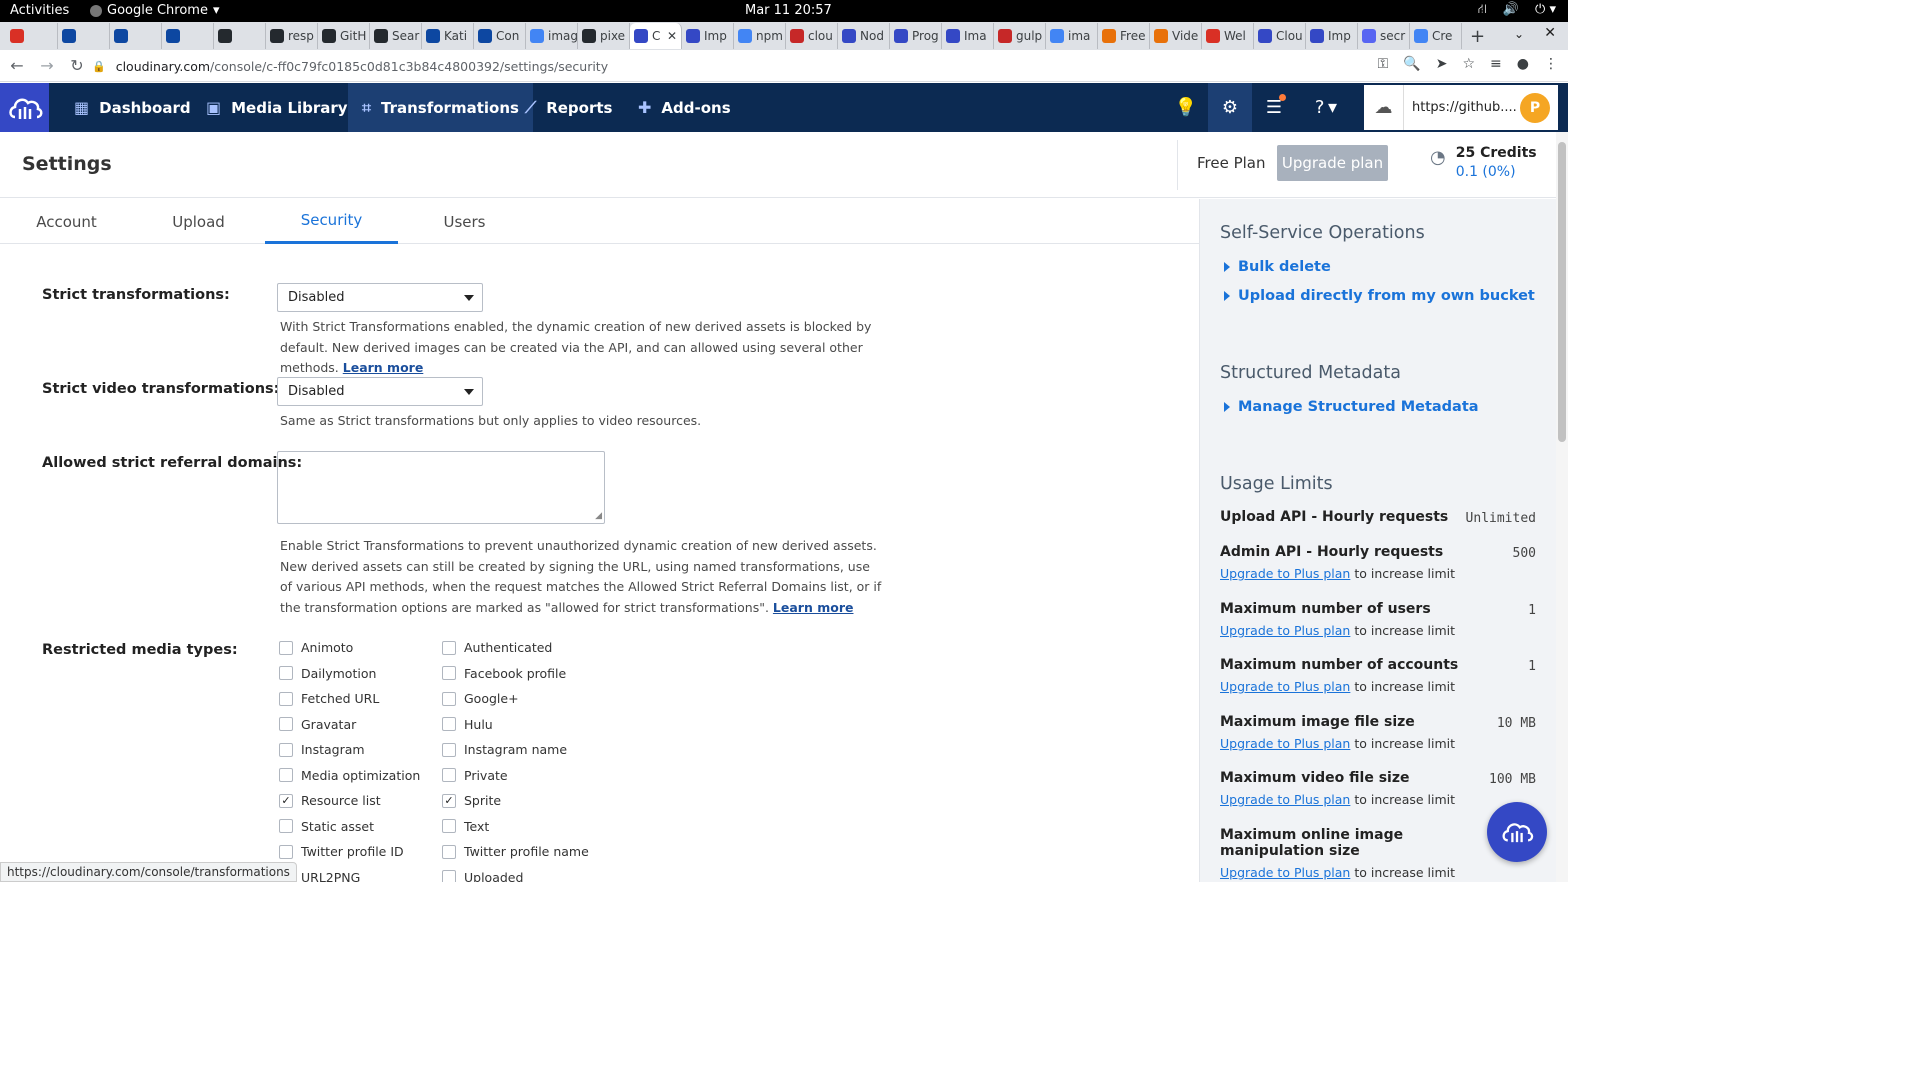 This screenshot has width=1920, height=1080. I want to click on tab-users: Users, so click(464, 221).